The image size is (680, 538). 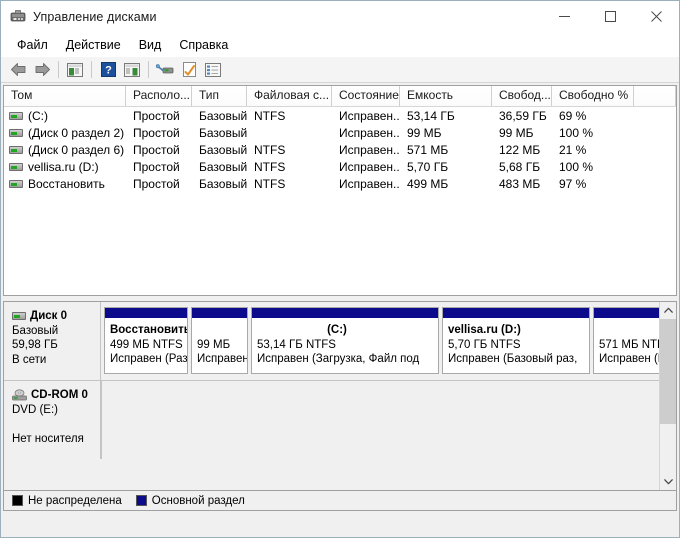 I want to click on column-header-spacer, so click(x=655, y=96).